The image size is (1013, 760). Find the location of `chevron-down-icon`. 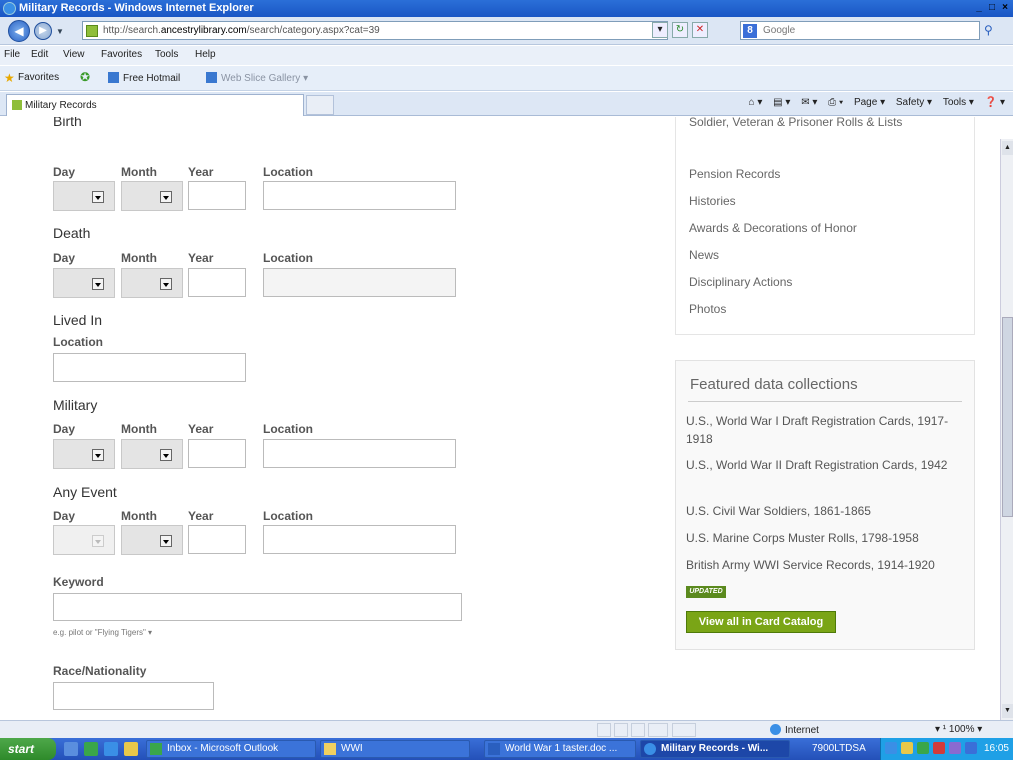

chevron-down-icon is located at coordinates (166, 197).